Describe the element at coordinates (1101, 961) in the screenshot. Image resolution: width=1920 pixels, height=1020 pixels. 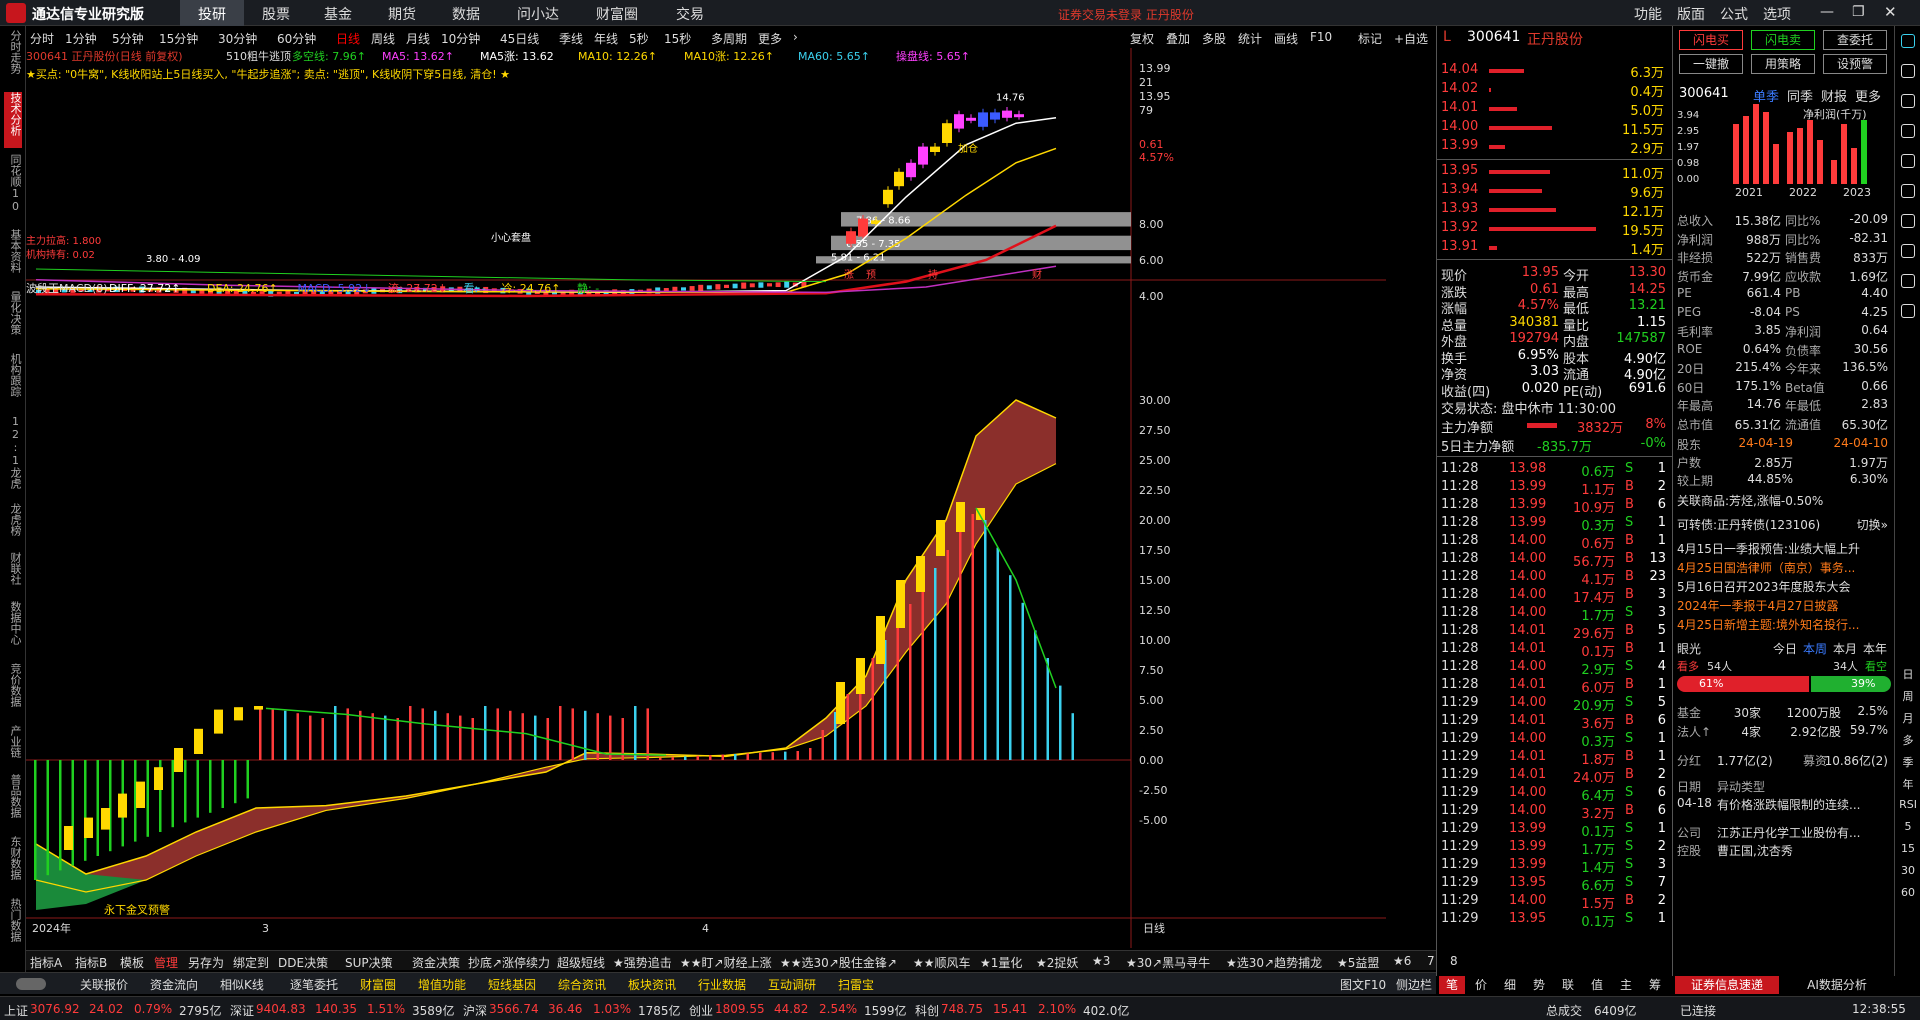
I see `indicator-tab-17: ★3` at that location.